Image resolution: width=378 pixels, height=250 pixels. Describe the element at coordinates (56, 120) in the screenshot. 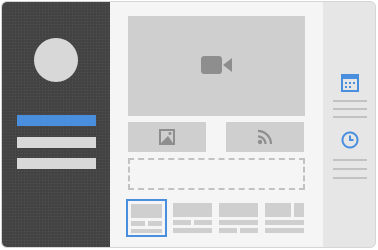

I see `sidebar-item-active` at that location.